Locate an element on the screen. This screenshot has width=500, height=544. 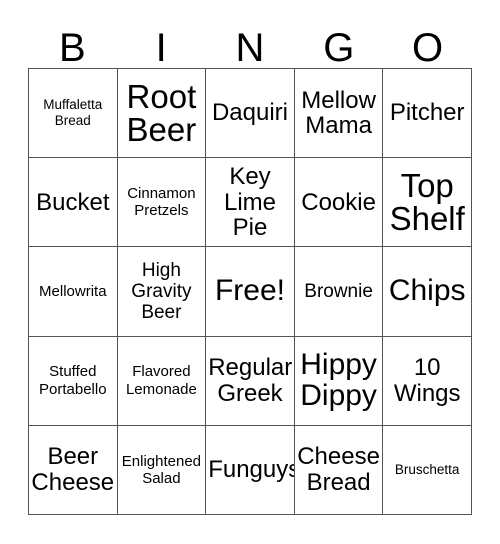
bingo-cell: Pitcher is located at coordinates (427, 114).